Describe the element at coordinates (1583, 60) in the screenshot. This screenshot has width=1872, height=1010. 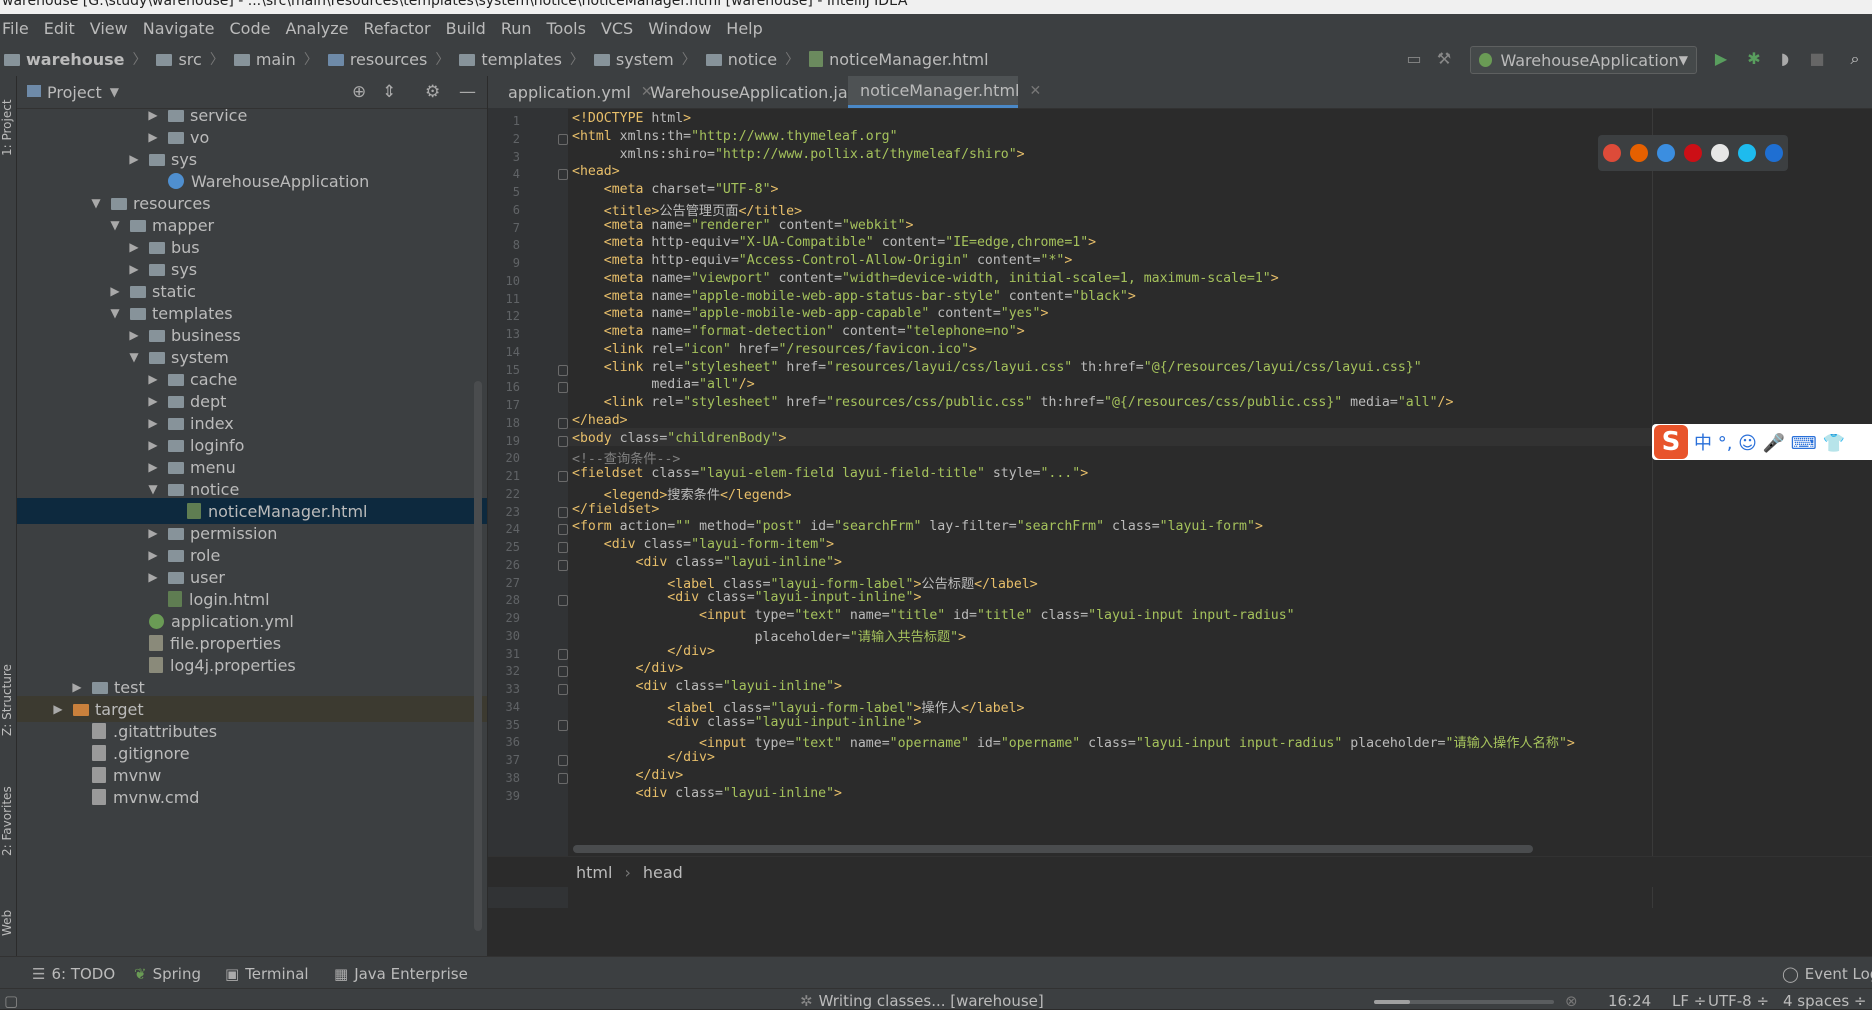
I see `run-configuration-select: WarehouseApplication ▼` at that location.